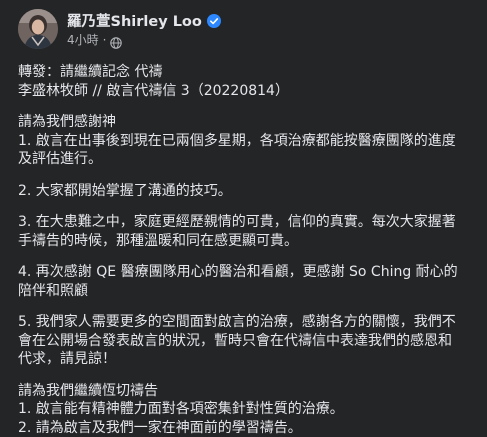 Image resolution: width=487 pixels, height=437 pixels. Describe the element at coordinates (247, 91) in the screenshot. I see `post-line-subtitle: 李盛林牧師 // 啟言代禱信 3（20220814）` at that location.